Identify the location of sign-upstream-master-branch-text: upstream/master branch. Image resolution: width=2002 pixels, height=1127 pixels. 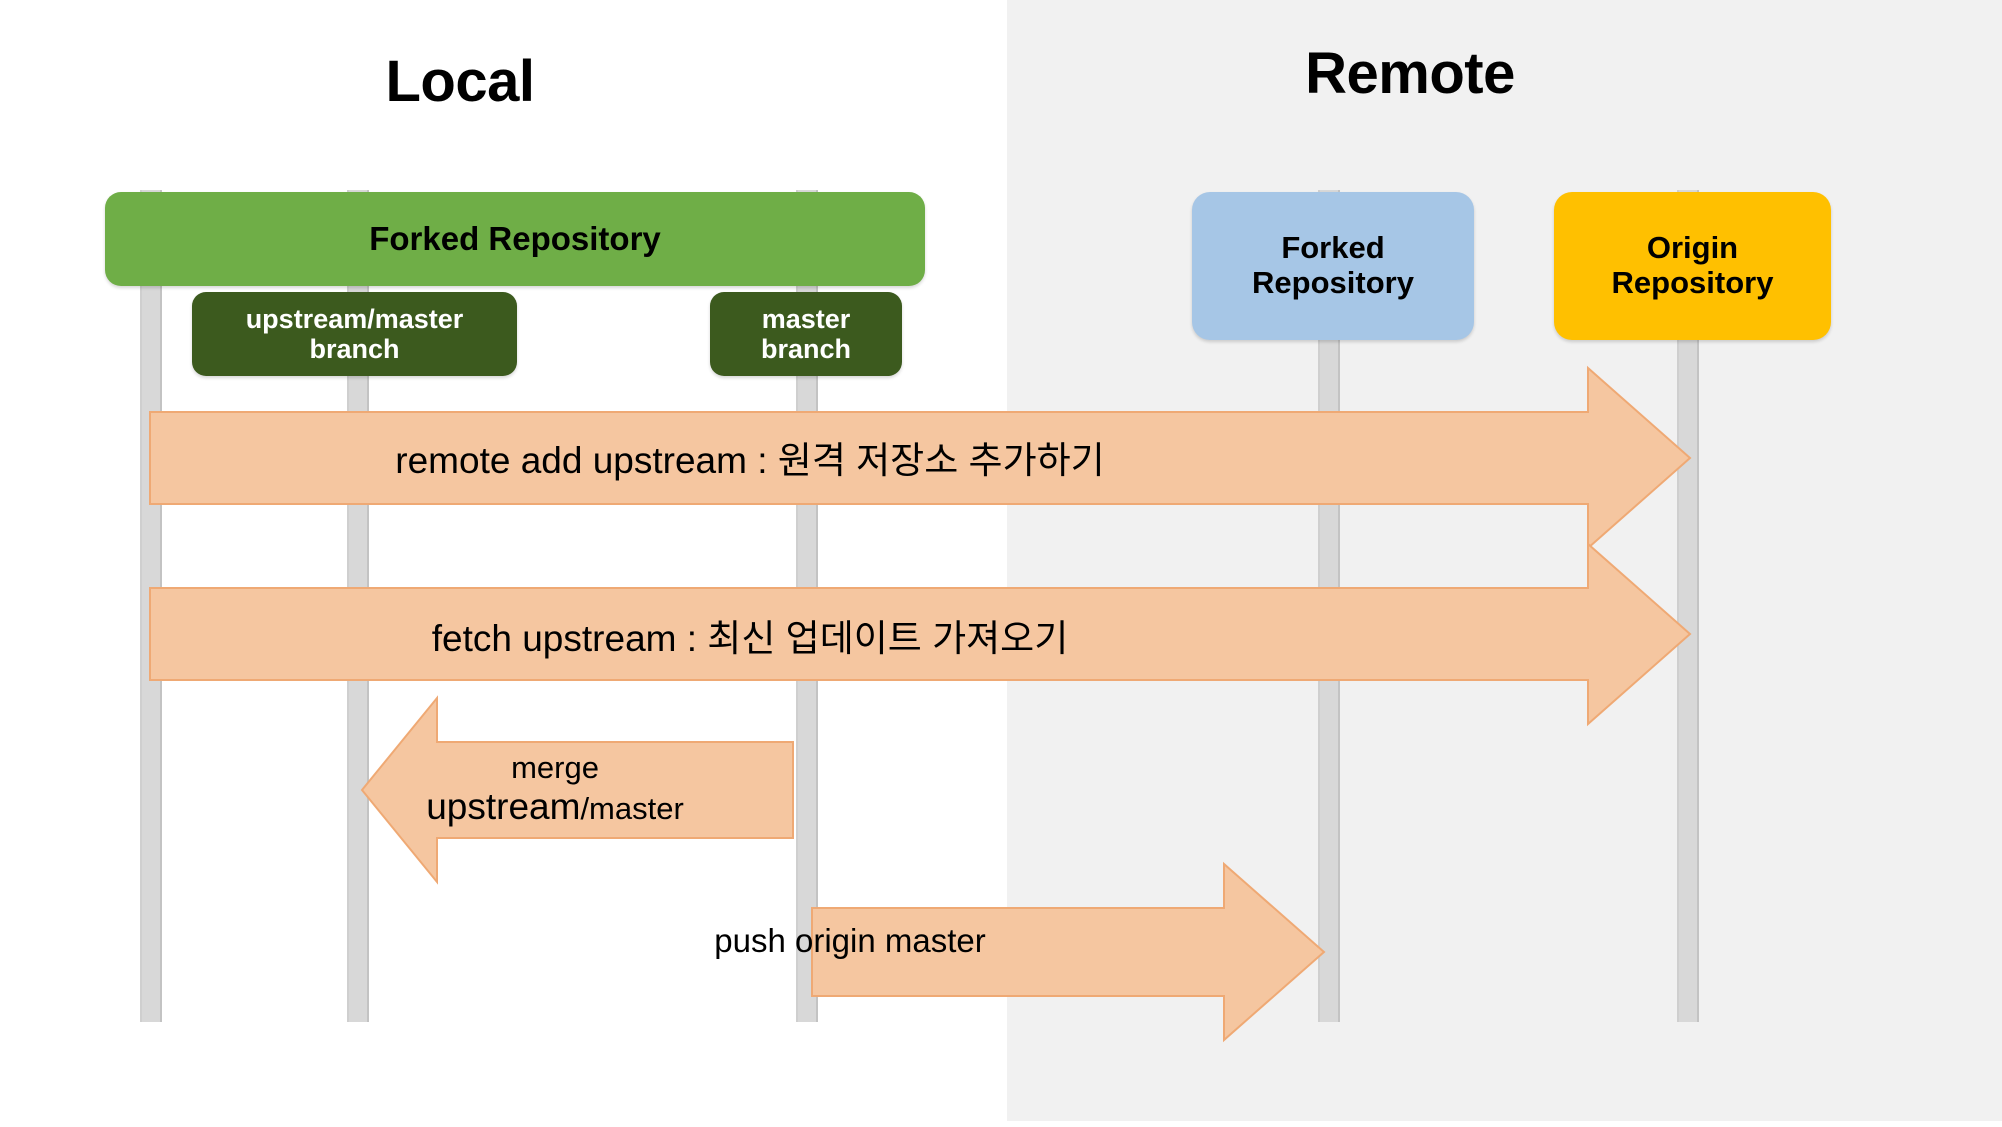
(355, 334).